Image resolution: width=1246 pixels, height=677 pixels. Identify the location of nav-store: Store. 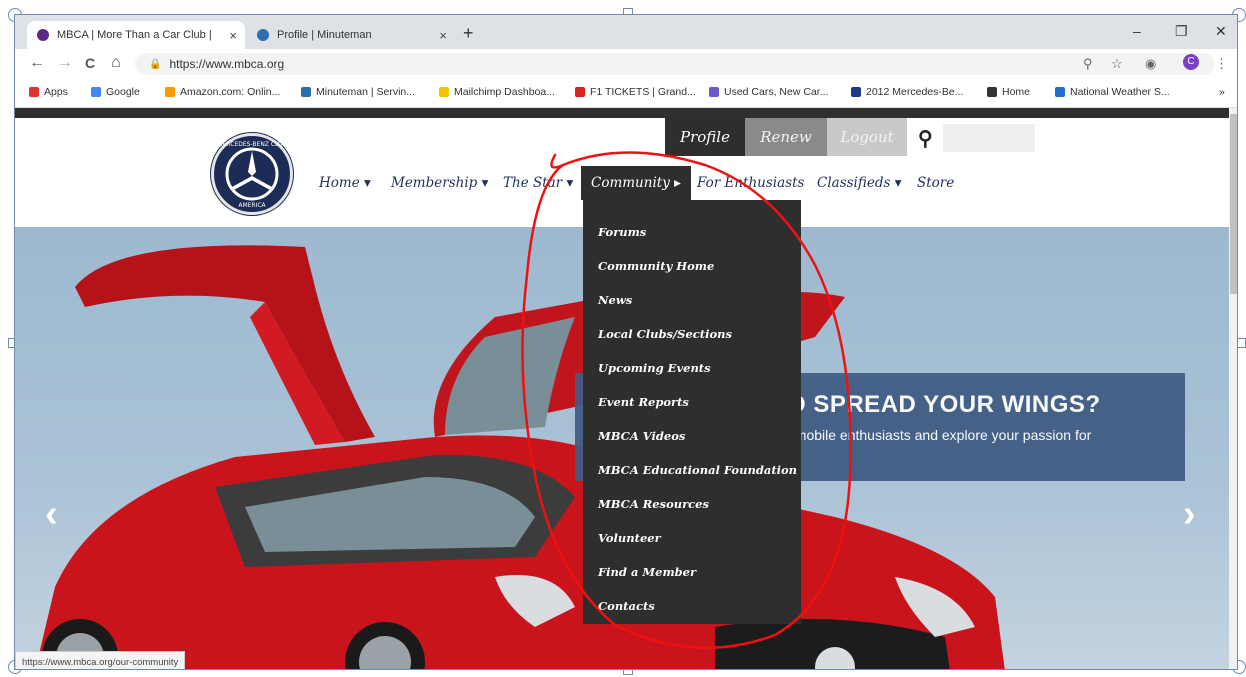
(935, 183).